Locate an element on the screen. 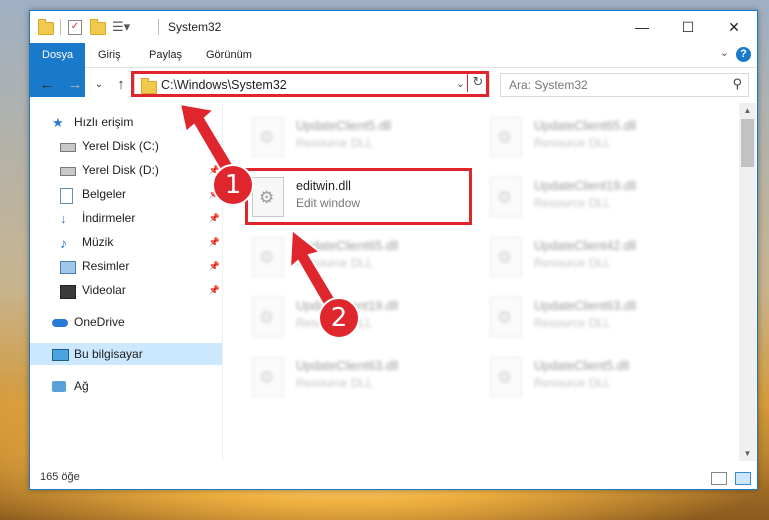 Image resolution: width=769 pixels, height=520 pixels. annotation-arrows is located at coordinates (258, 205).